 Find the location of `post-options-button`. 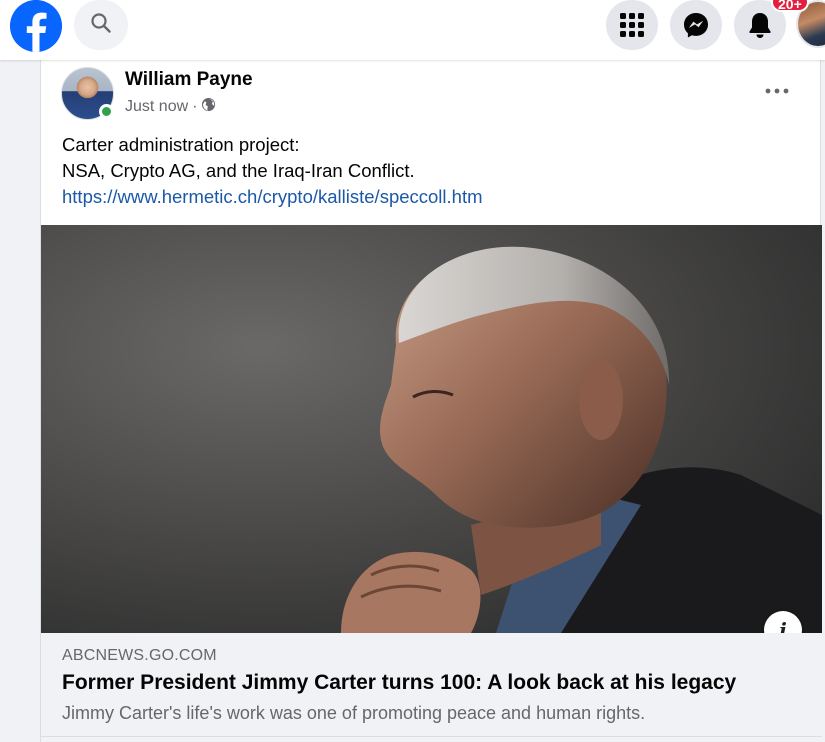

post-options-button is located at coordinates (777, 90).